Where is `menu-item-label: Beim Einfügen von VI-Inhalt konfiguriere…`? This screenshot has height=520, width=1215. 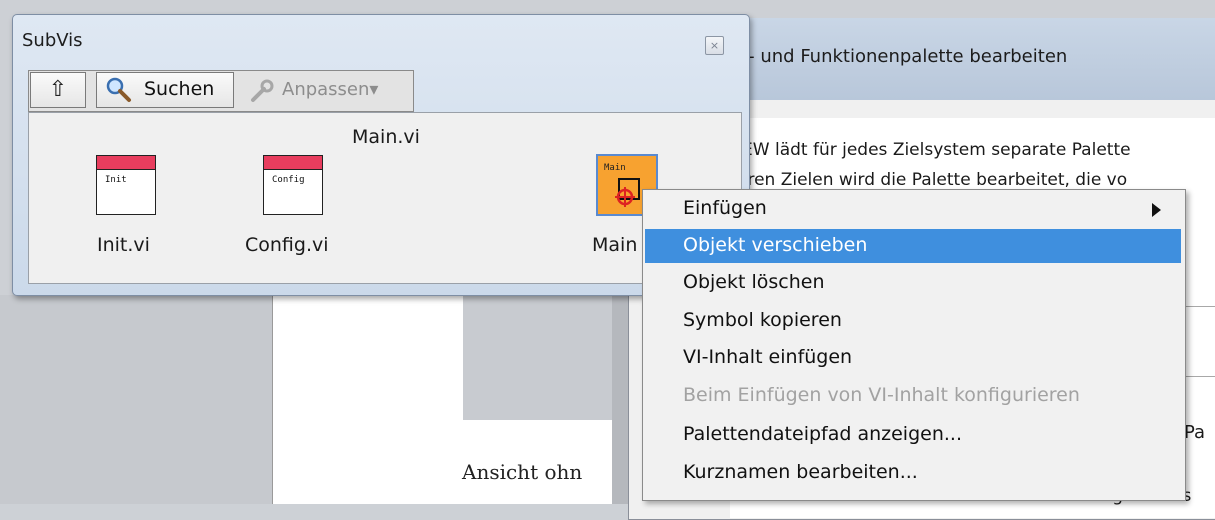
menu-item-label: Beim Einfügen von VI-Inhalt konfiguriere… is located at coordinates (881, 395).